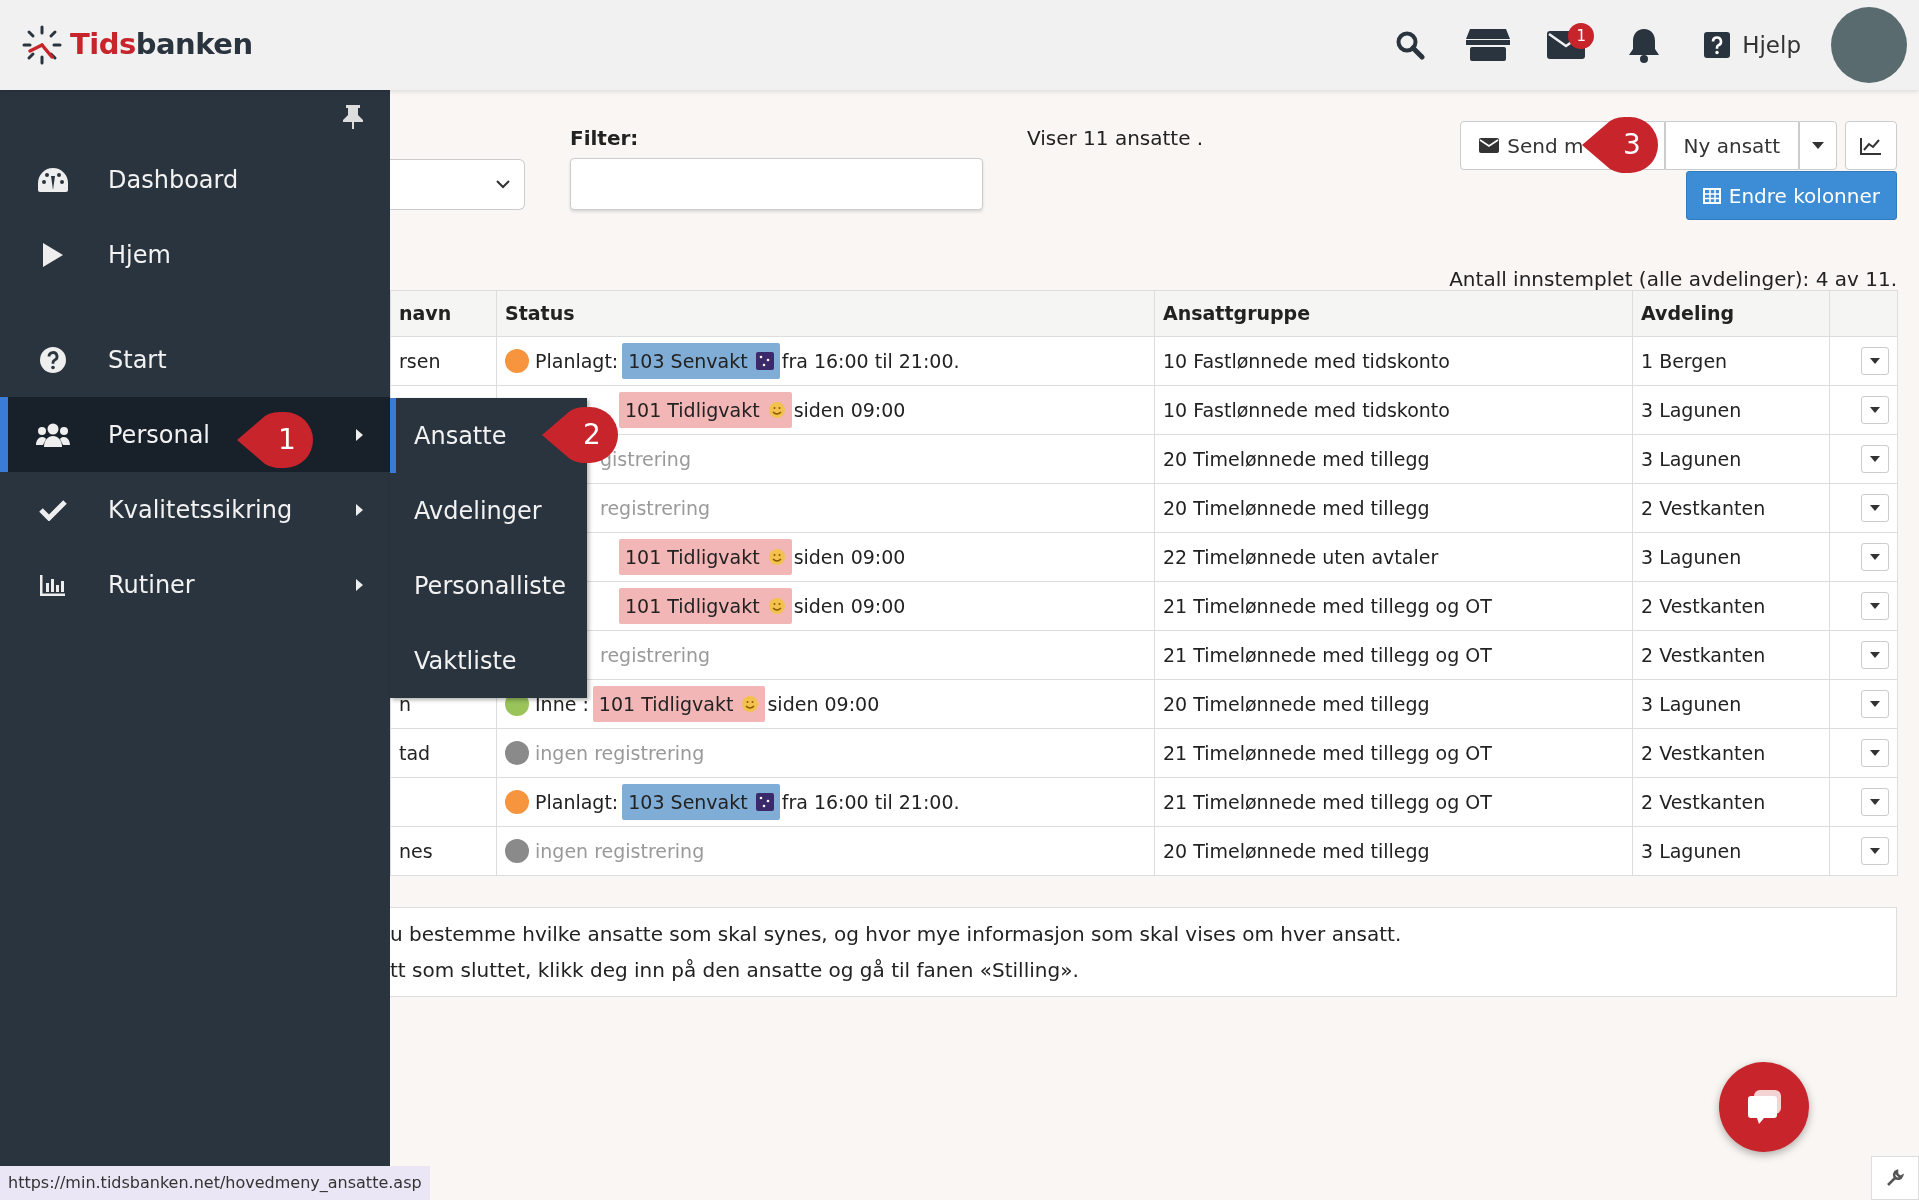 This screenshot has height=1200, width=1919. Describe the element at coordinates (53, 179) in the screenshot. I see `dashboard-icon` at that location.